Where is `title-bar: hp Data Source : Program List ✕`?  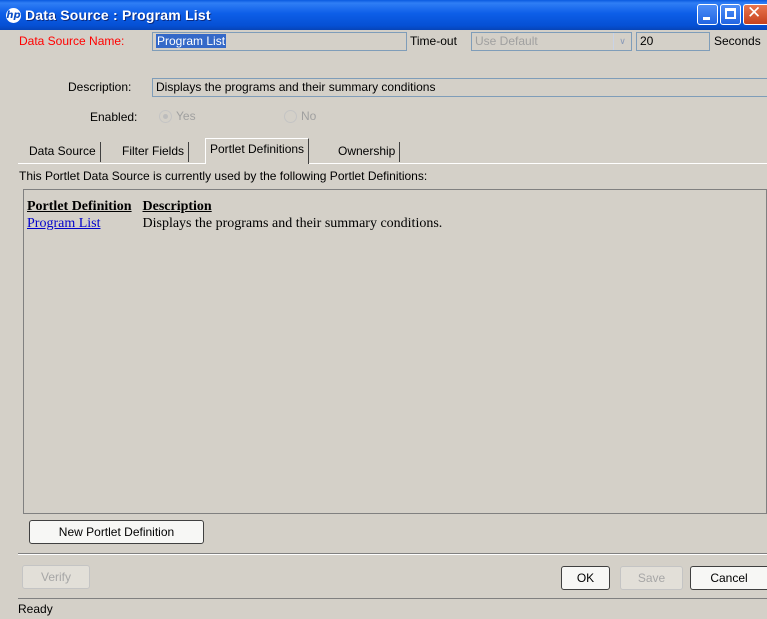
title-bar: hp Data Source : Program List ✕ is located at coordinates (383, 15).